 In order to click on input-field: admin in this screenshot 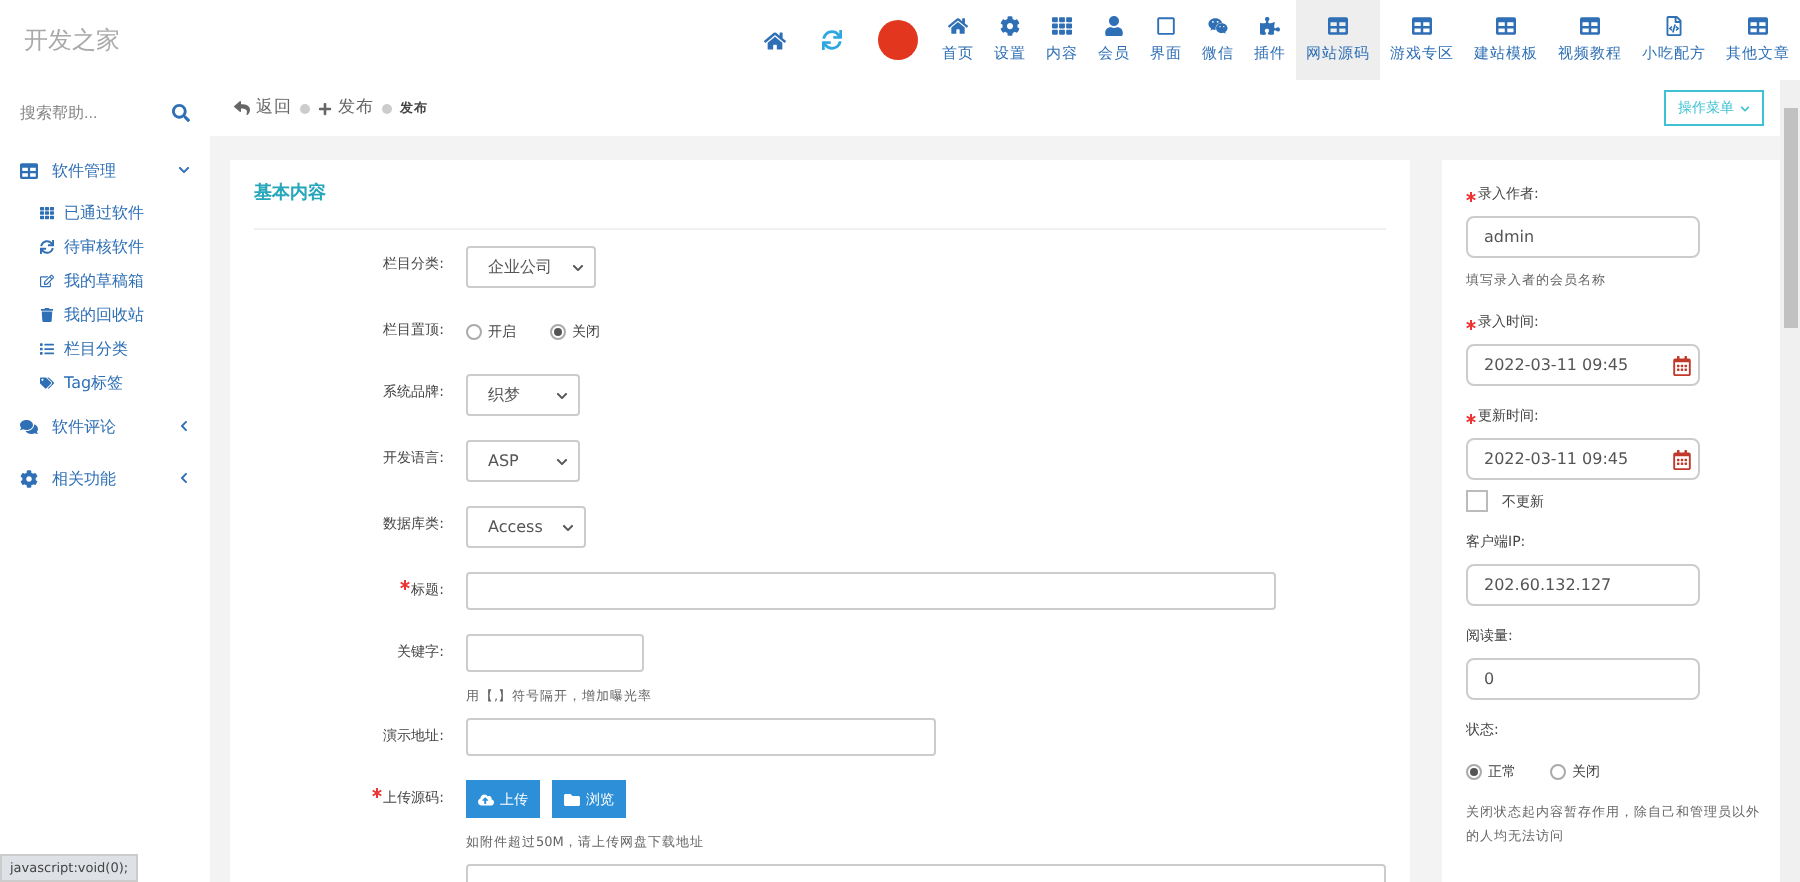, I will do `click(1583, 237)`.